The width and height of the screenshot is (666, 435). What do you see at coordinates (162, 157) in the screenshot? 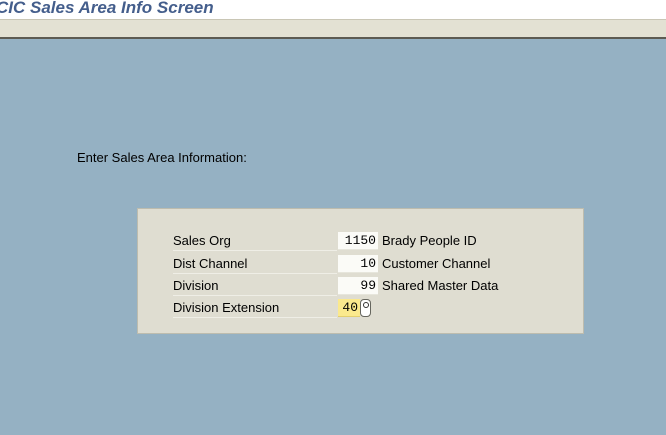
I see `instruction-text: Enter Sales Area Information:` at bounding box center [162, 157].